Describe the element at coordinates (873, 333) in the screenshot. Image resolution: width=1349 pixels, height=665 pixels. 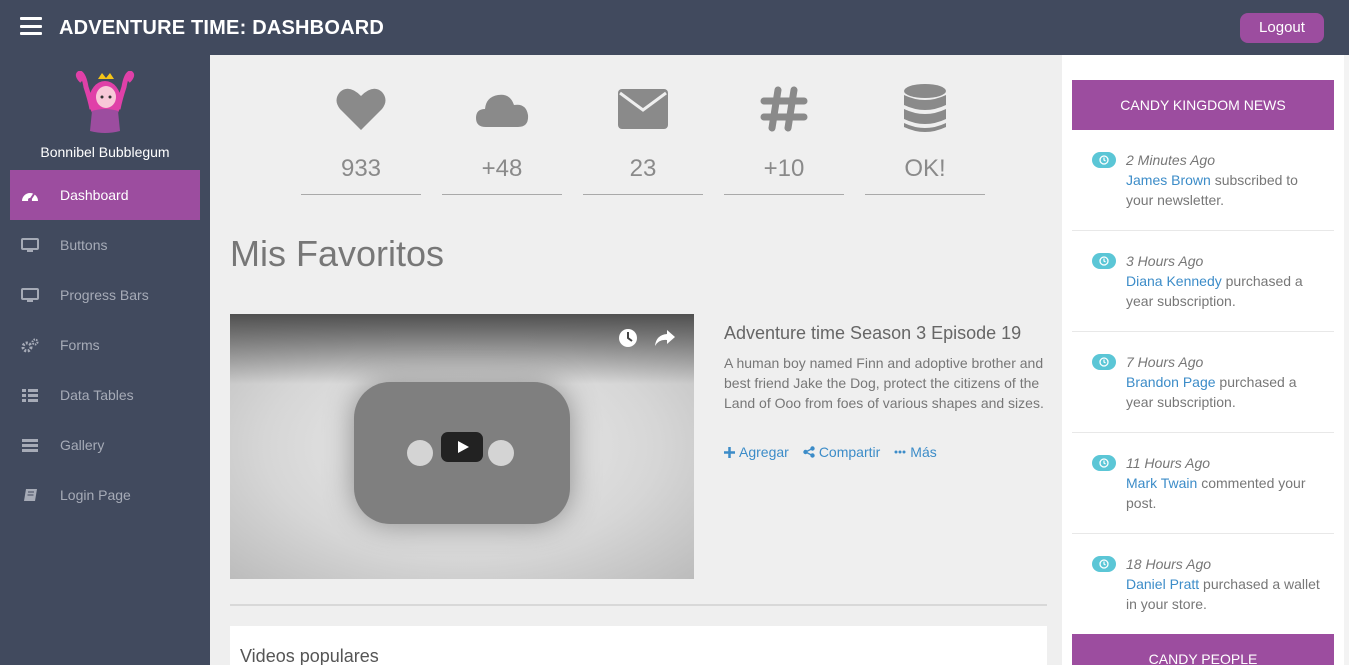
I see `episode-title: Adventure time Season 3 Episode 19` at that location.